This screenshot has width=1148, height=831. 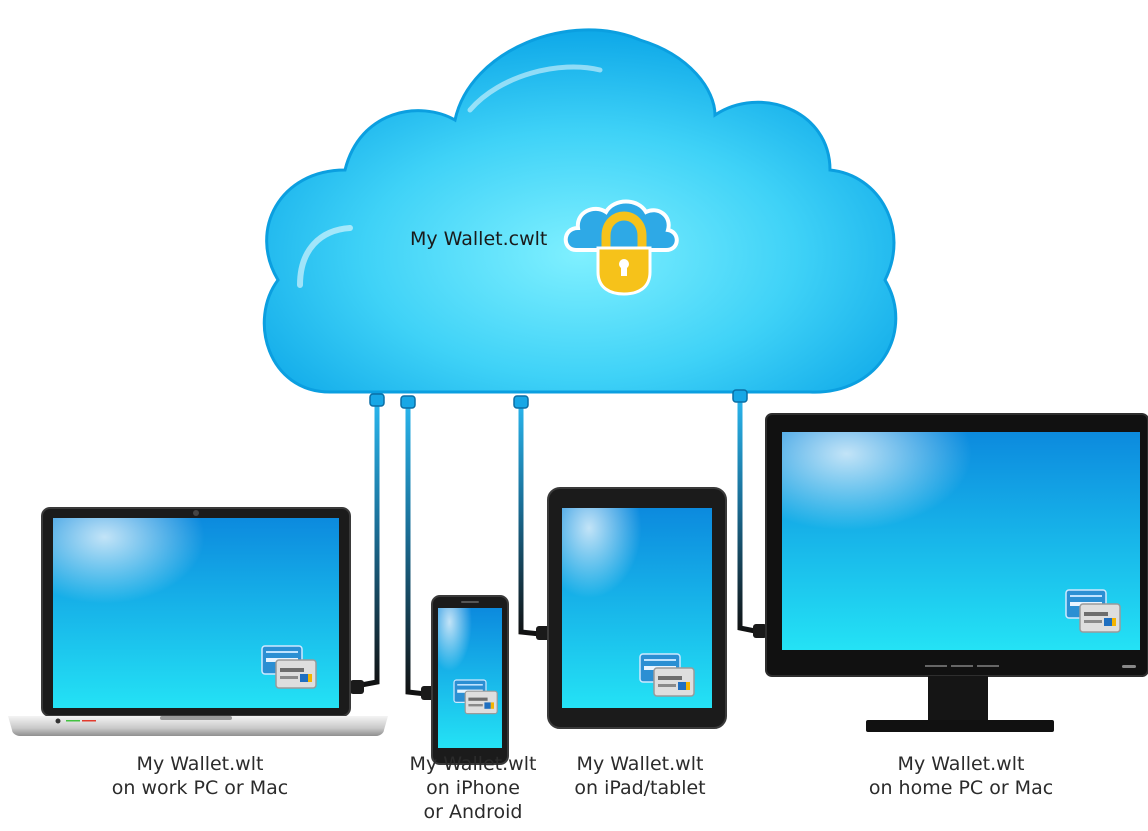 What do you see at coordinates (640, 788) in the screenshot?
I see `tablet-label-line-2: on iPad/tablet` at bounding box center [640, 788].